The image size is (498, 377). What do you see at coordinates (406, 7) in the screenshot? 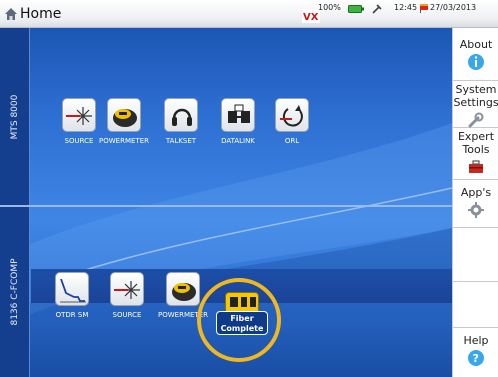
I see `clock: 12:45` at bounding box center [406, 7].